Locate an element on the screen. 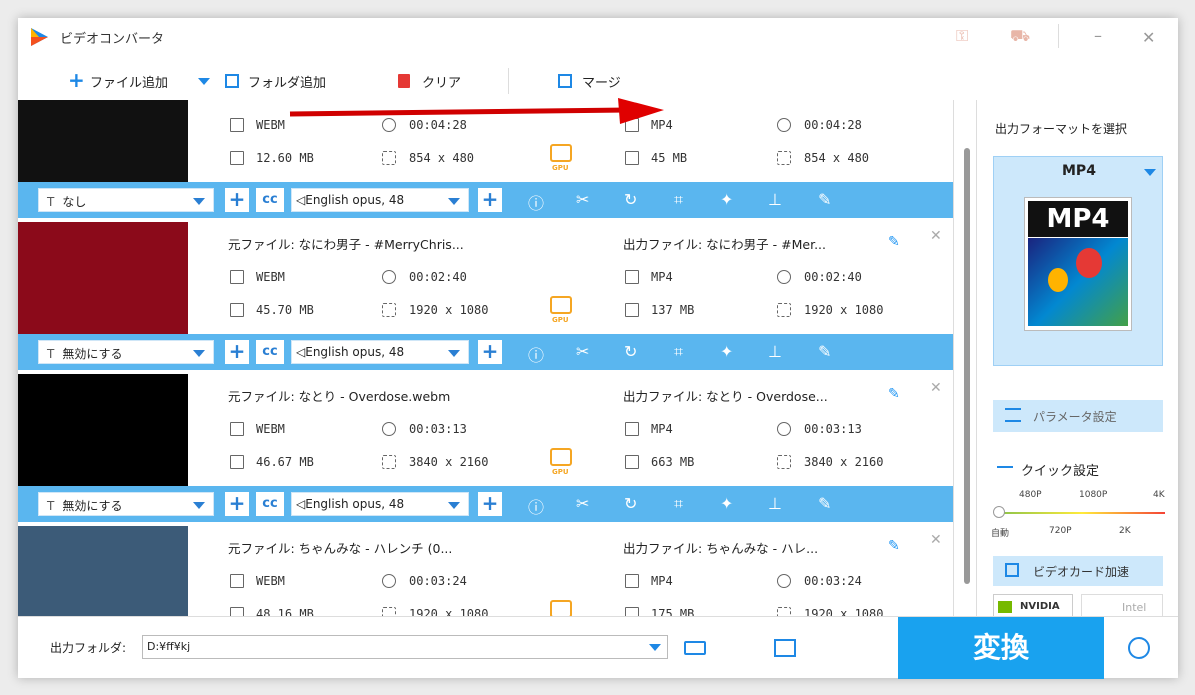  trash-icon is located at coordinates (404, 81).